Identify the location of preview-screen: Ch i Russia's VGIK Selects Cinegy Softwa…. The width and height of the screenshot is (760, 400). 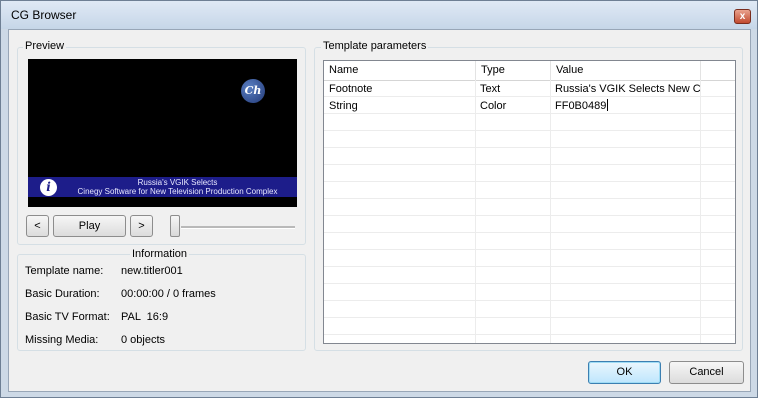
(162, 133).